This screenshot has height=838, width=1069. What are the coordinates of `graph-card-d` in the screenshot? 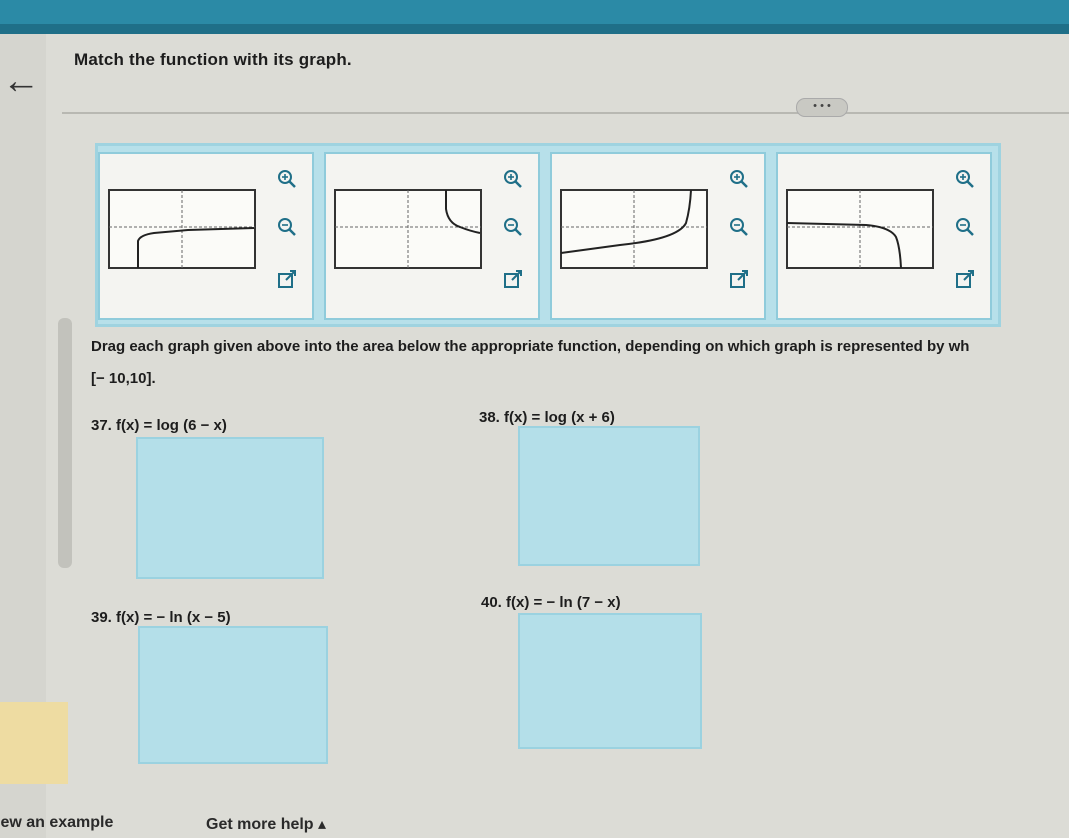 It's located at (884, 236).